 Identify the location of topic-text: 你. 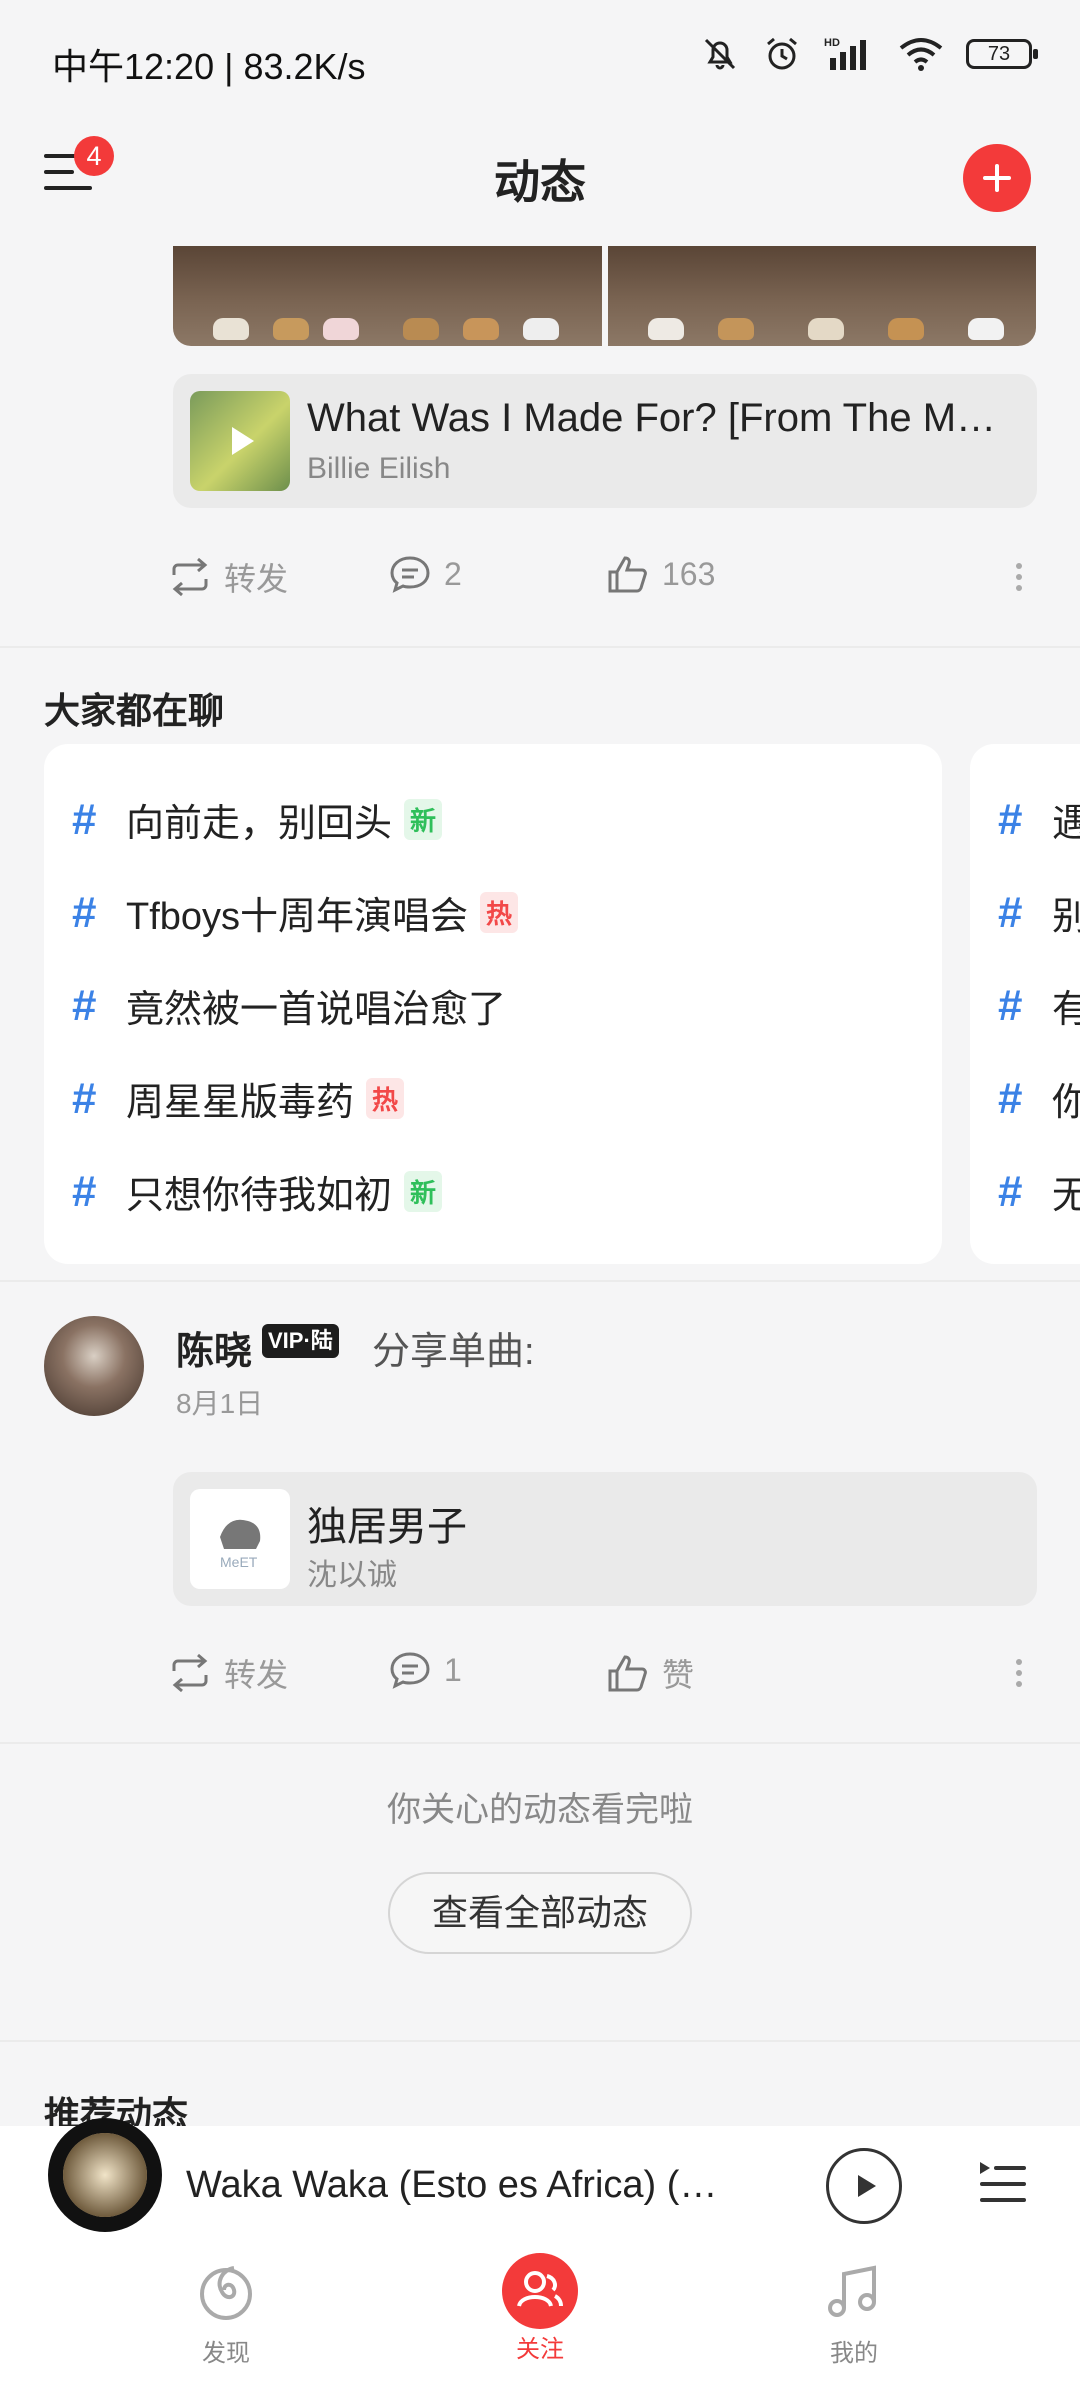
(1066, 1103).